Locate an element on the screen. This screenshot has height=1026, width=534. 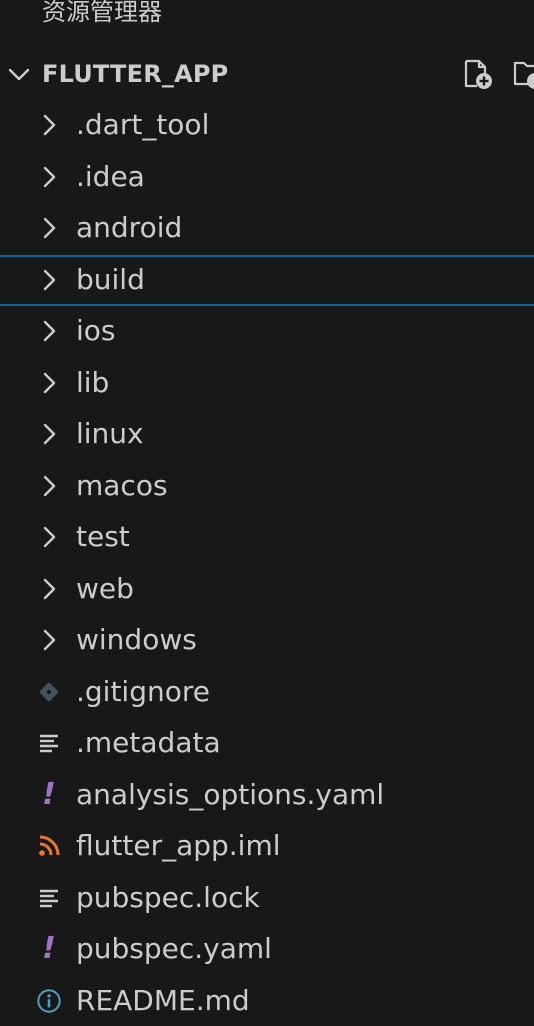
chevron-down-icon is located at coordinates (19, 75).